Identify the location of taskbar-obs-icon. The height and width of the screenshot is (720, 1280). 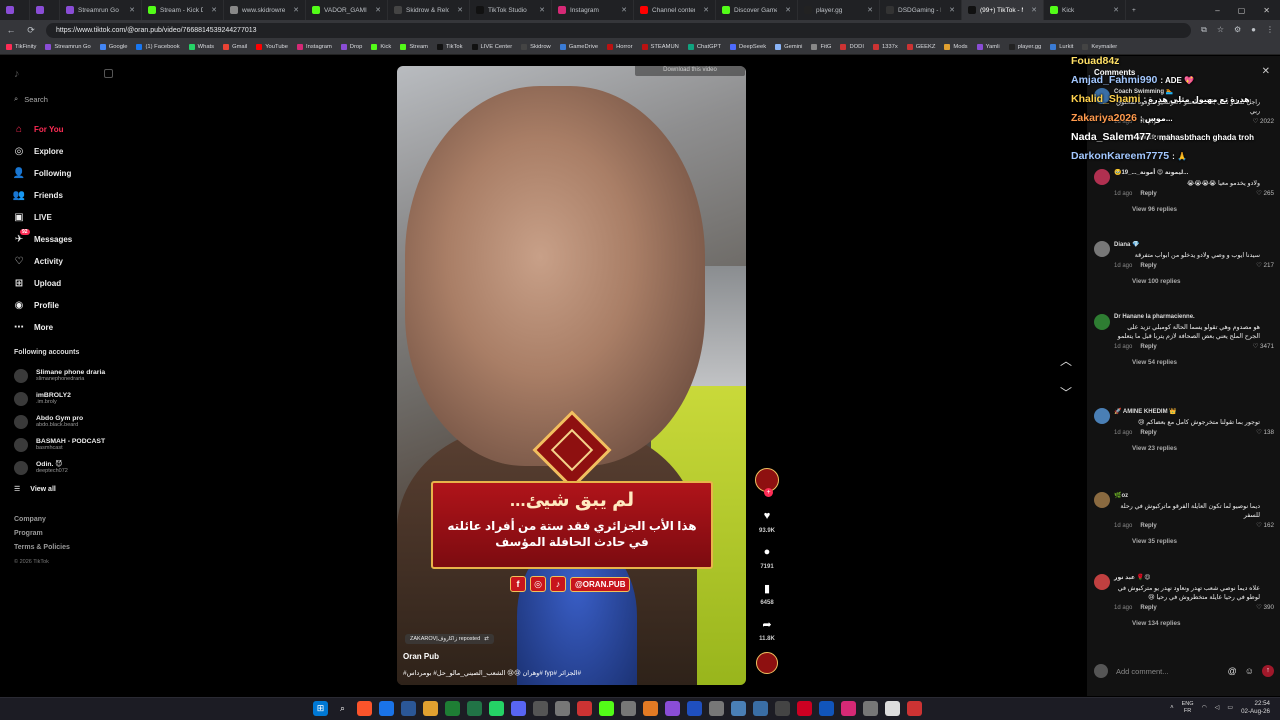
(562, 708).